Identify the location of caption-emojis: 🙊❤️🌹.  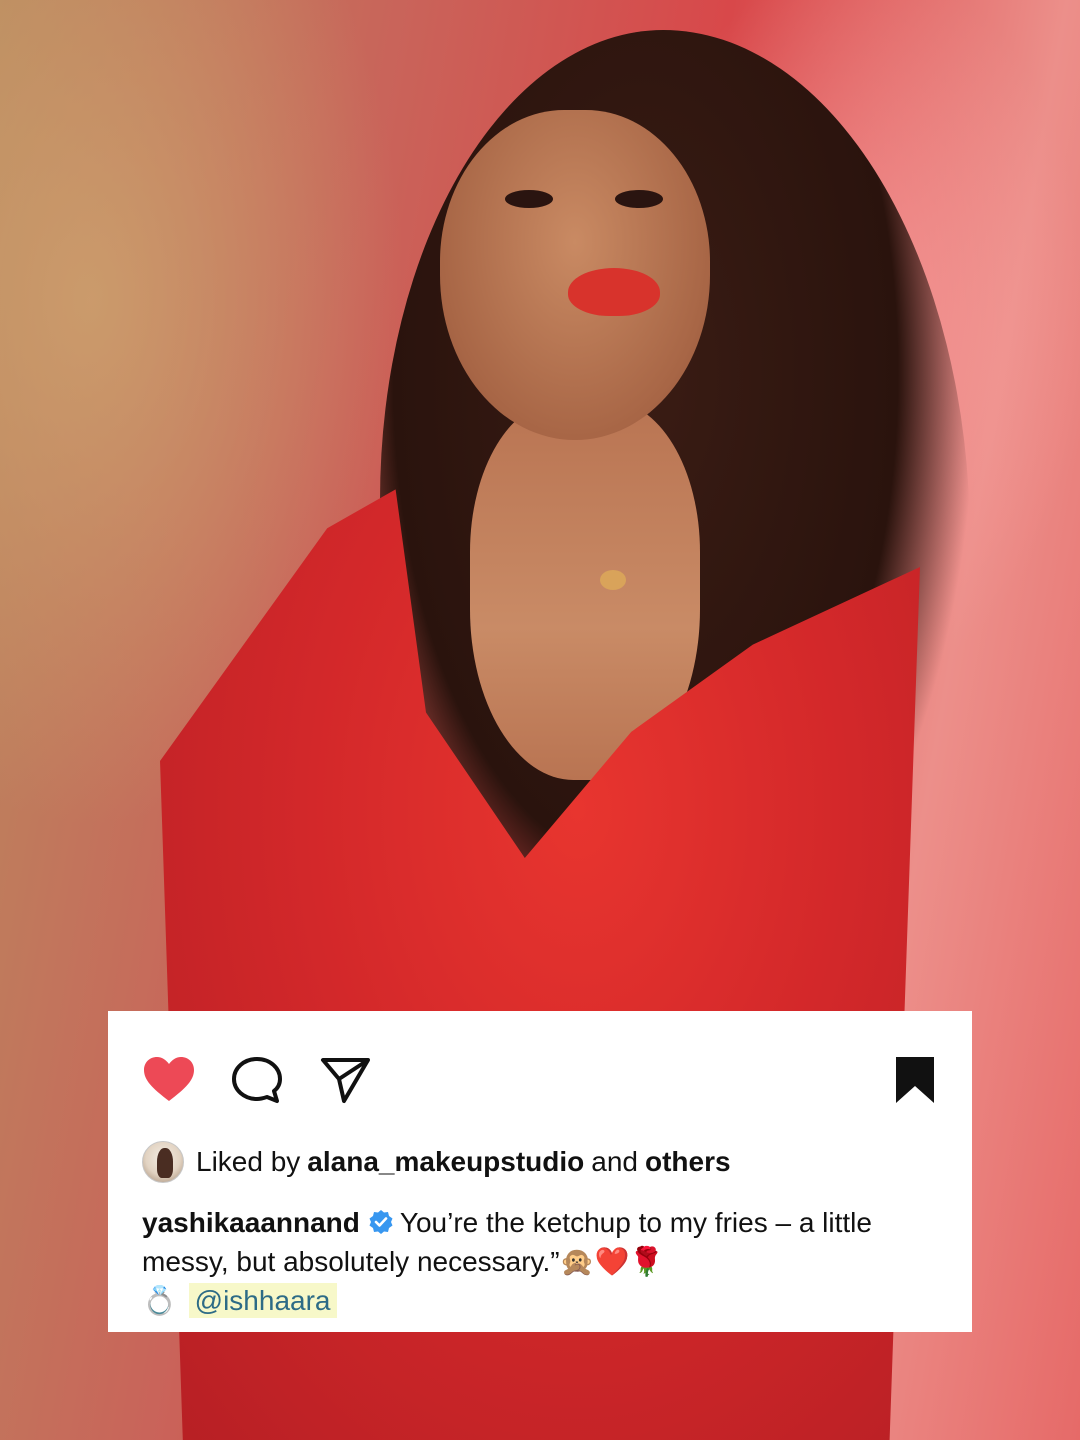
(612, 1261).